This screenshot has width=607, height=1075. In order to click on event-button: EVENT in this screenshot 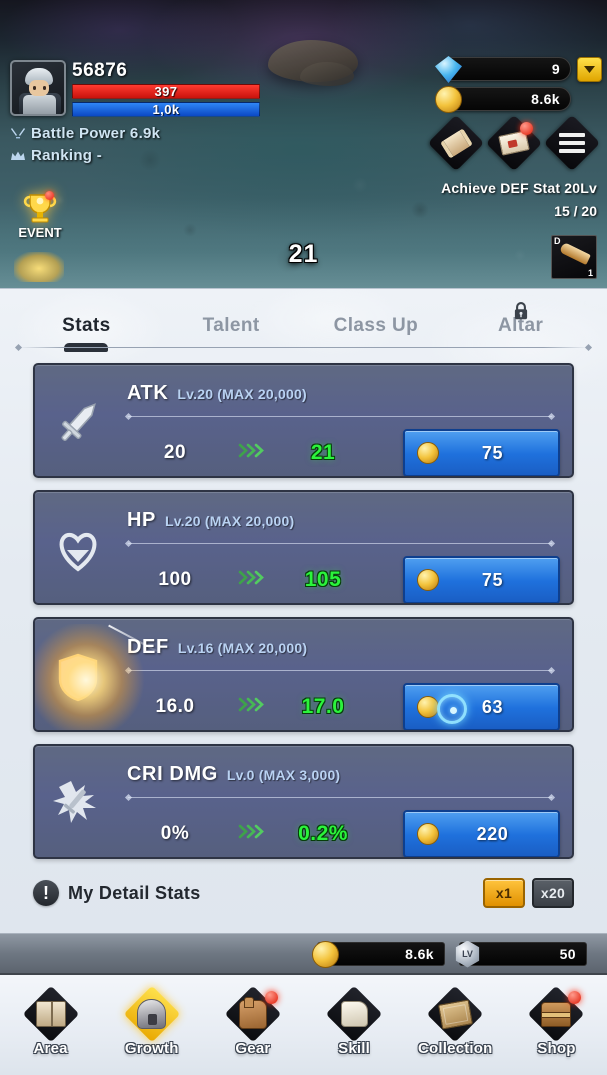, I will do `click(40, 215)`.